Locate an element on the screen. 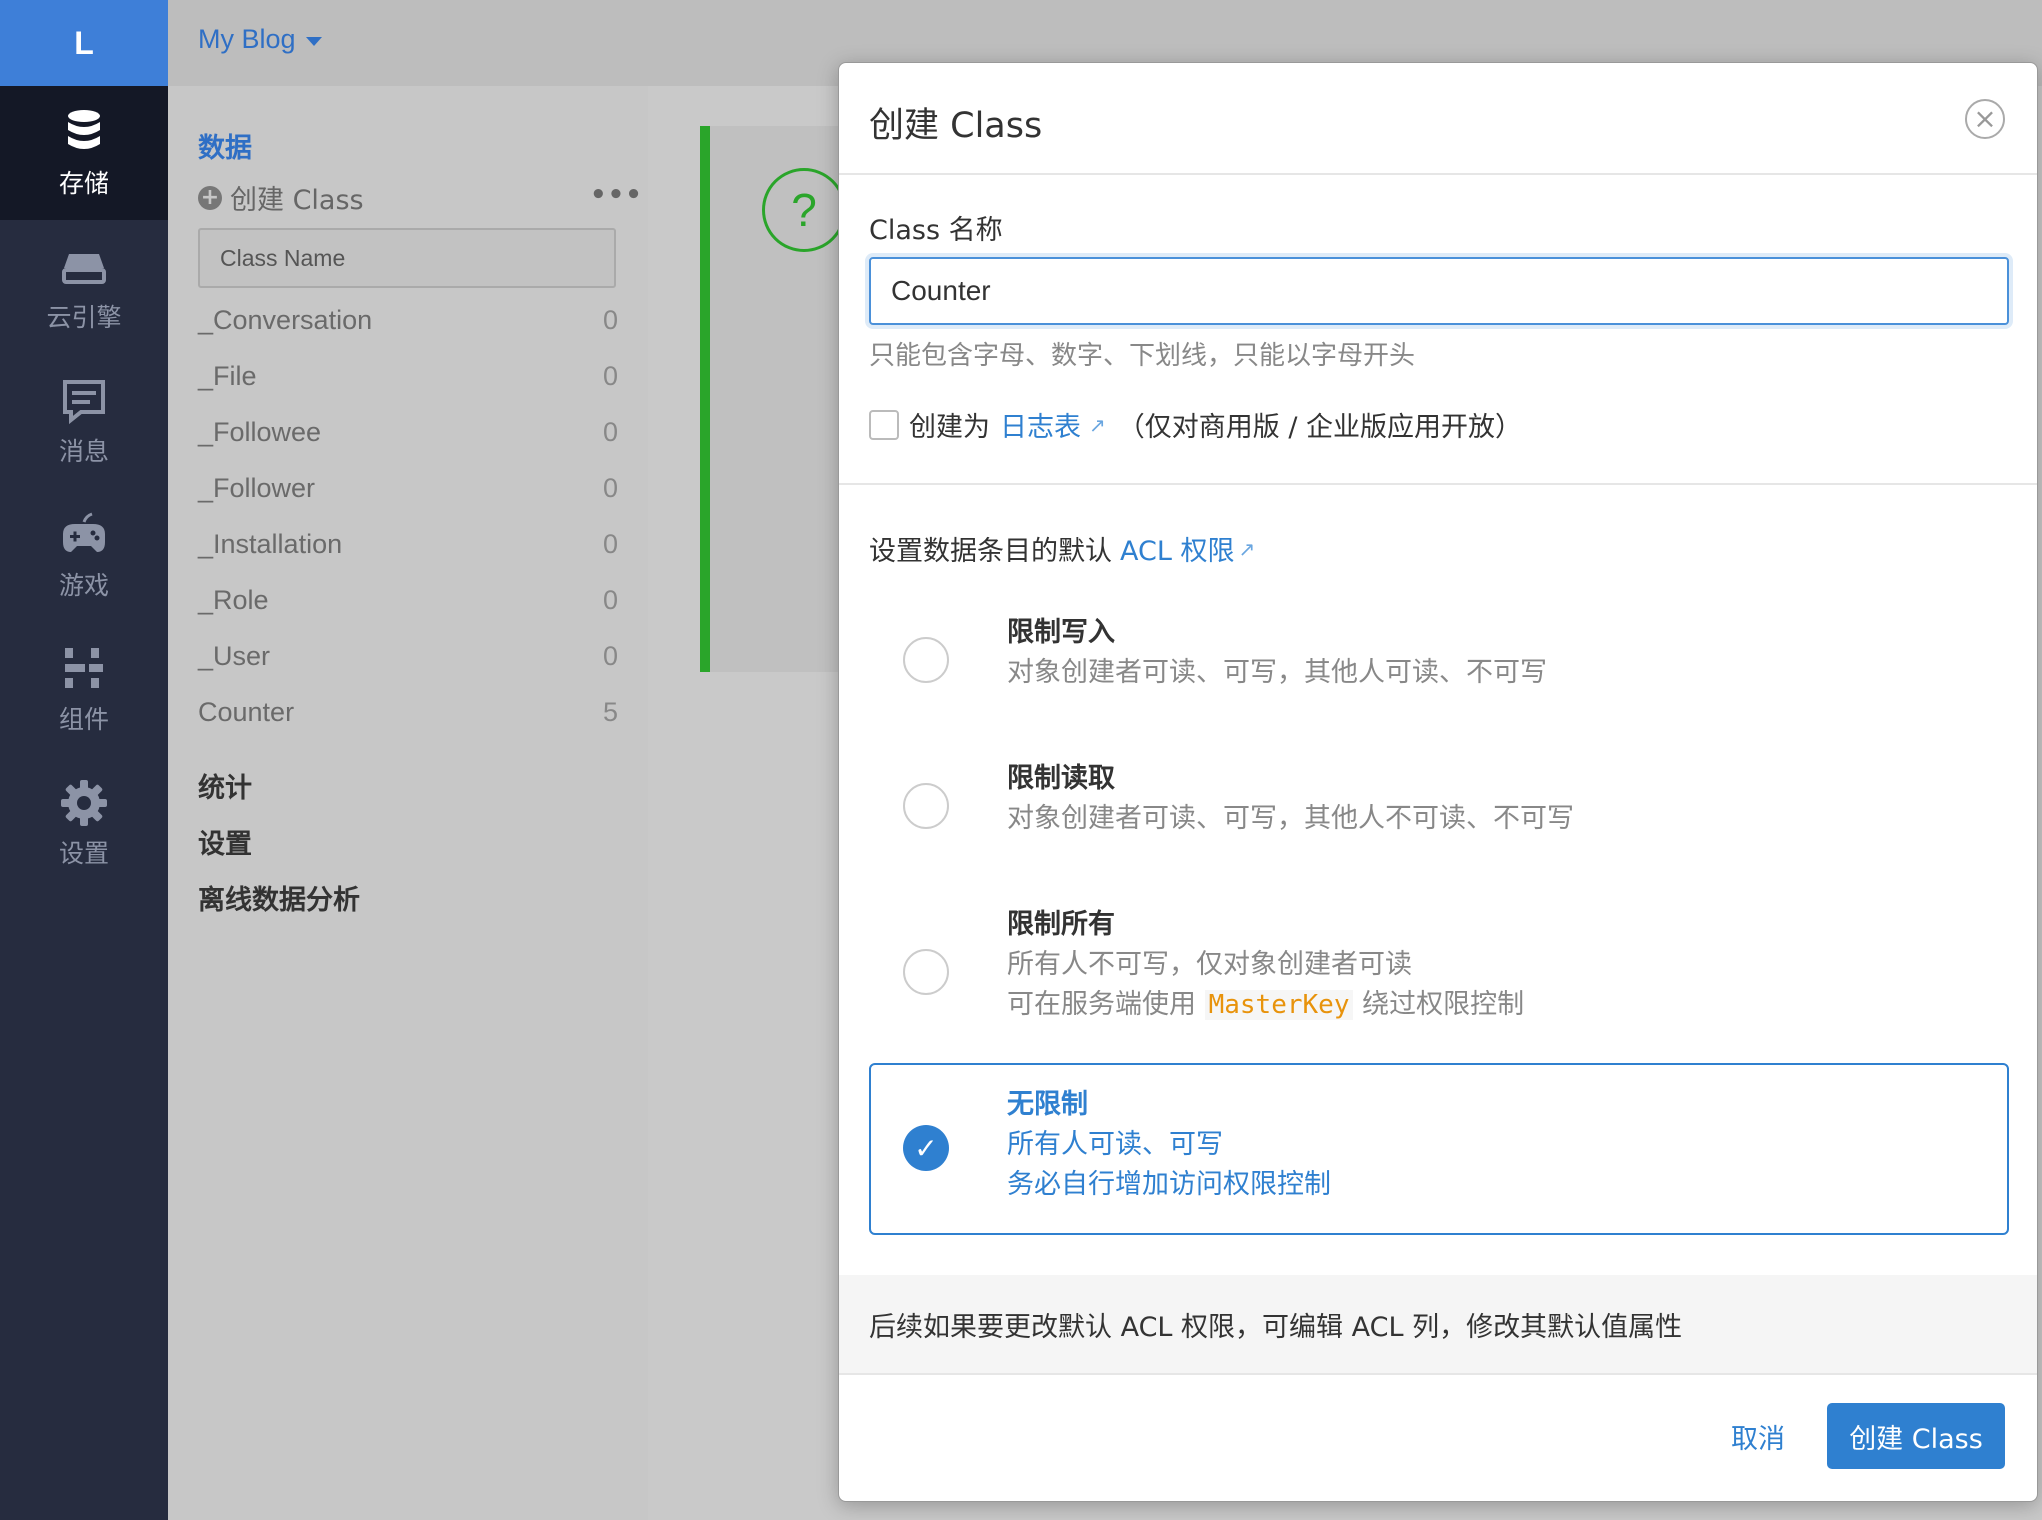 The width and height of the screenshot is (2042, 1520). acl-section-title: 设置数据条目的默认 ACL 权限 ↗ is located at coordinates (1062, 548).